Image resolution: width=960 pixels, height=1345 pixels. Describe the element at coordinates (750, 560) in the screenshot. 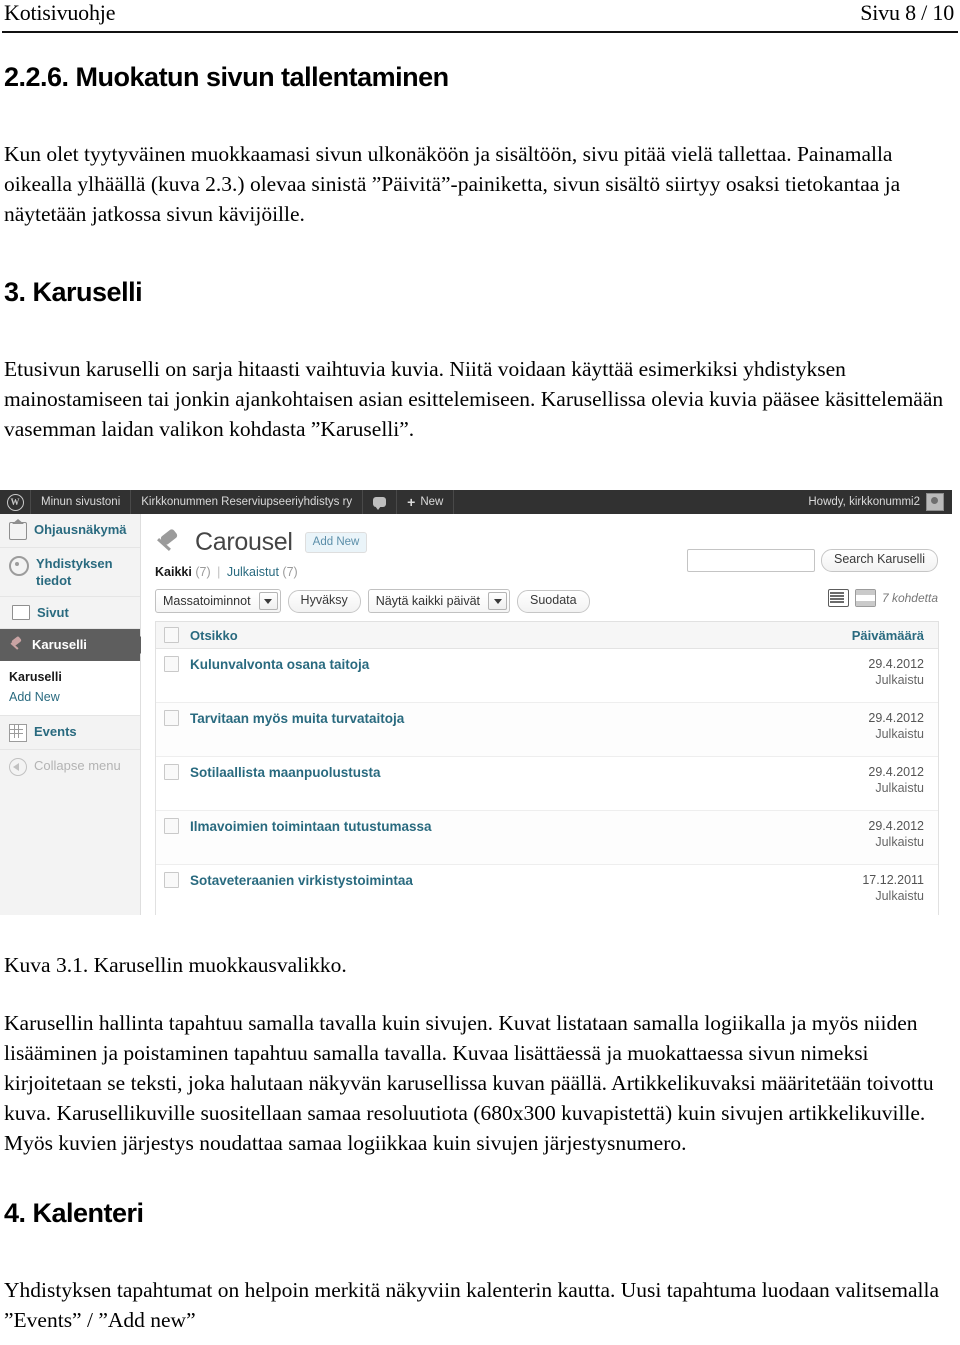

I see `search-input` at that location.